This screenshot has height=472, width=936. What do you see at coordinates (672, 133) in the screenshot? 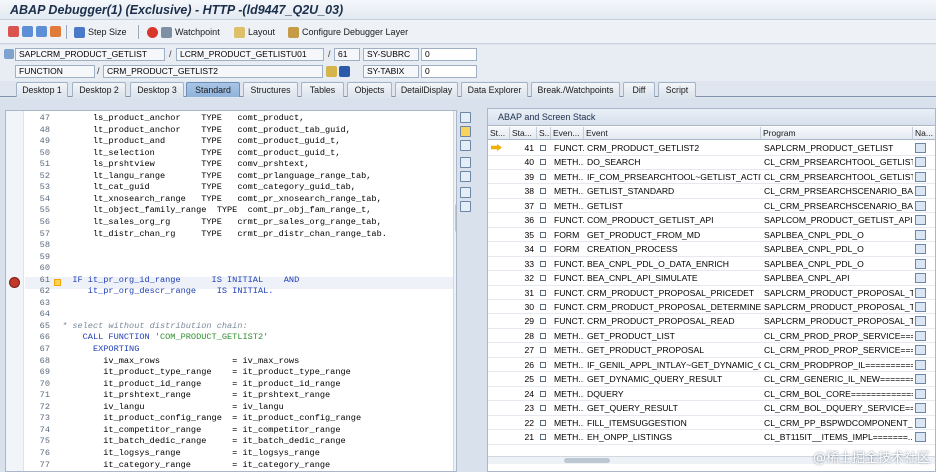
I see `col-header-event: Event` at bounding box center [672, 133].